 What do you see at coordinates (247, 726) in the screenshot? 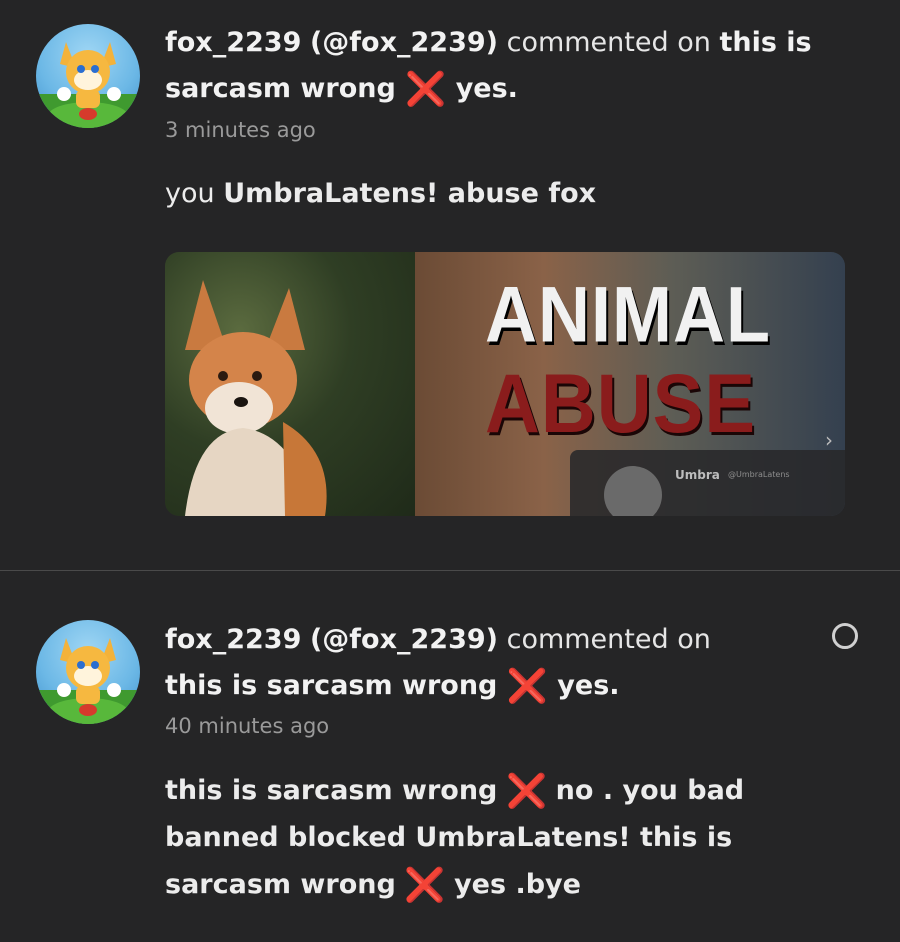
I see `timestamp: 40 minutes ago` at bounding box center [247, 726].